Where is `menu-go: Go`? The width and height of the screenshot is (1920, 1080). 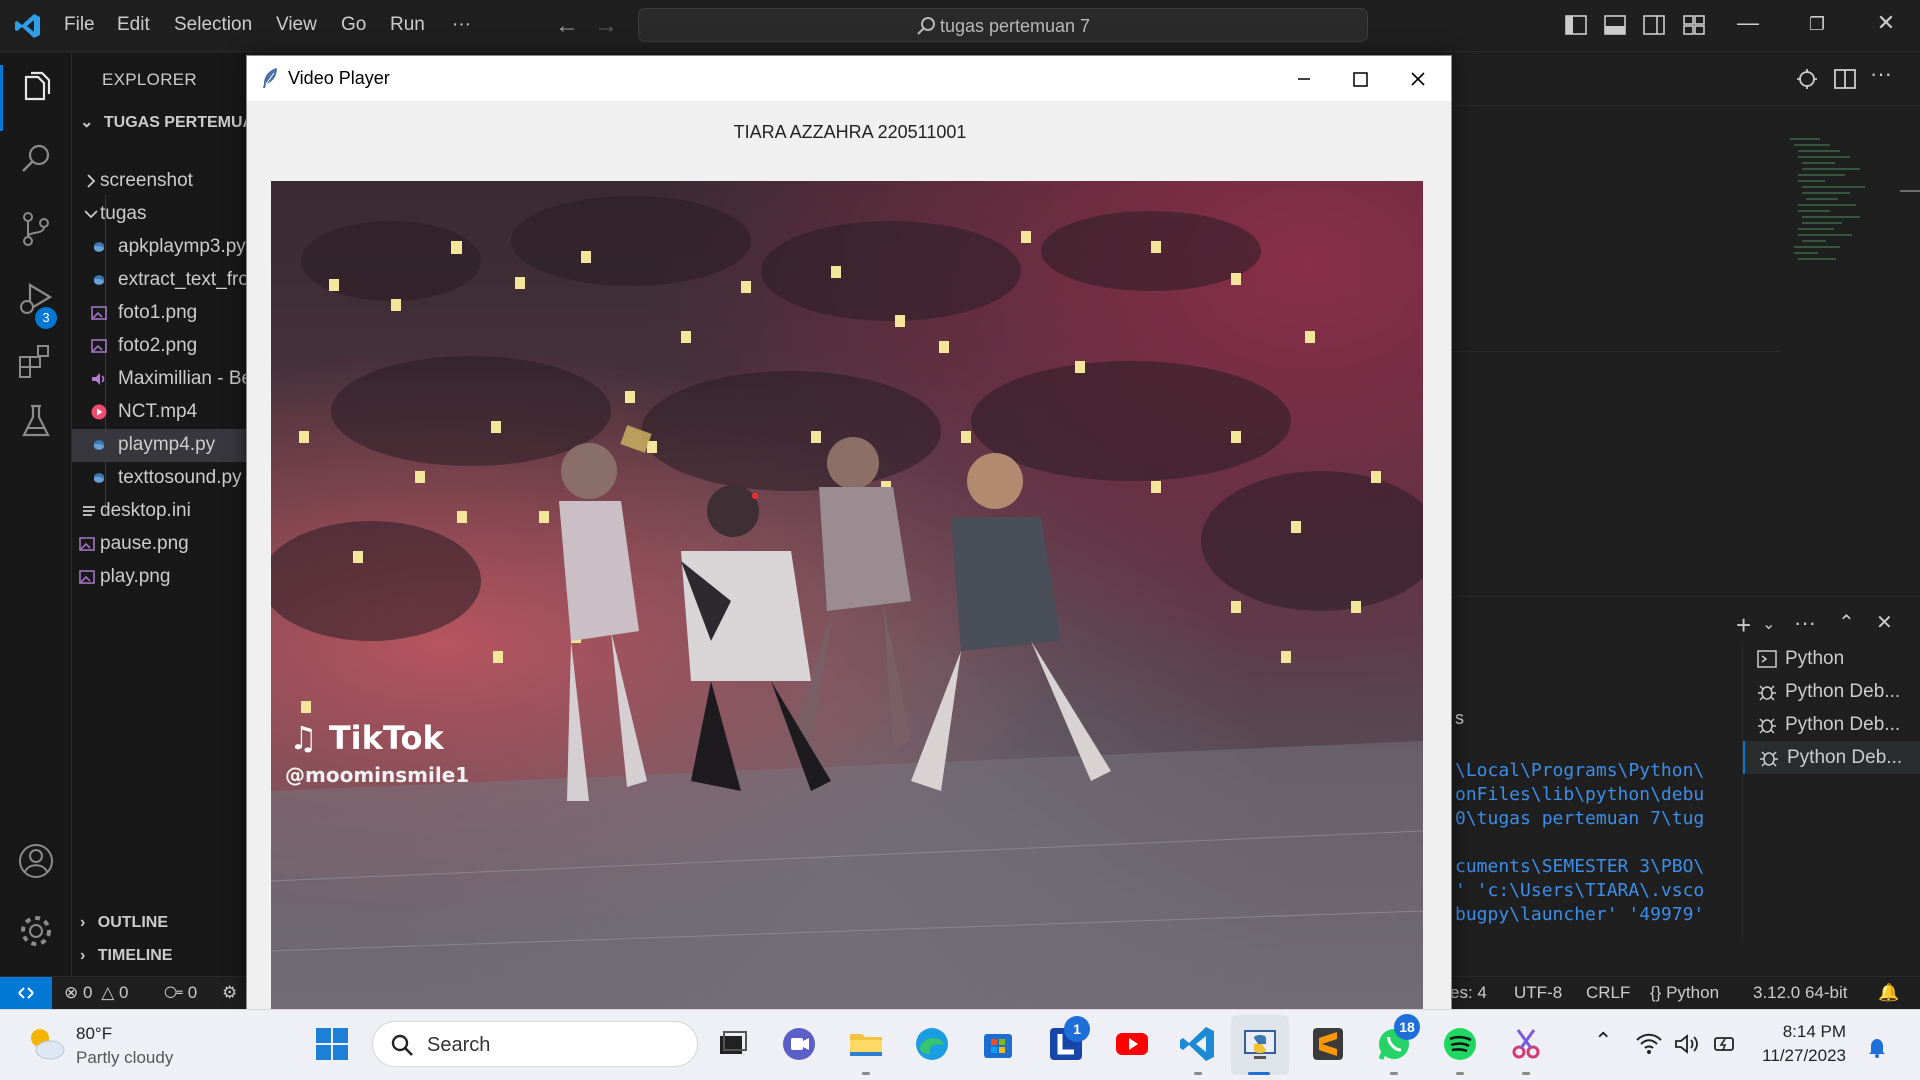
menu-go: Go is located at coordinates (353, 25).